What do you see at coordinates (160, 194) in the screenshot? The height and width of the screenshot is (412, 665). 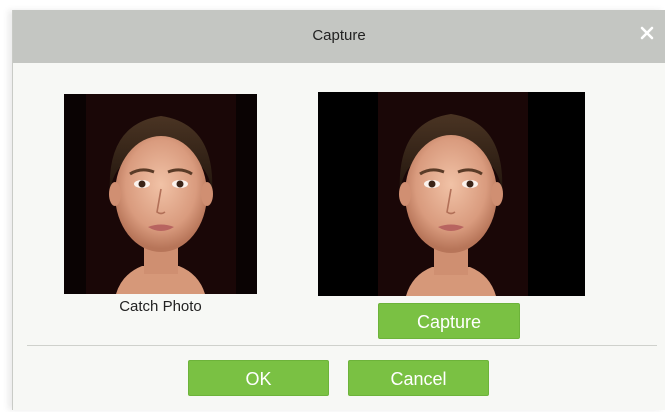 I see `catch-photo` at bounding box center [160, 194].